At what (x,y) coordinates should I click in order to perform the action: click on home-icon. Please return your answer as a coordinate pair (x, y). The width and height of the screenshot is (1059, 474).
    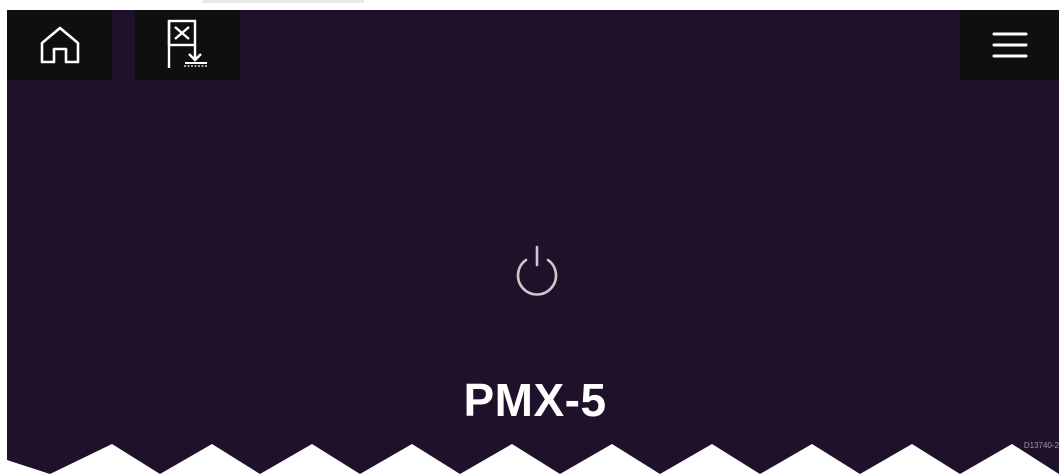
    Looking at the image, I should click on (59, 45).